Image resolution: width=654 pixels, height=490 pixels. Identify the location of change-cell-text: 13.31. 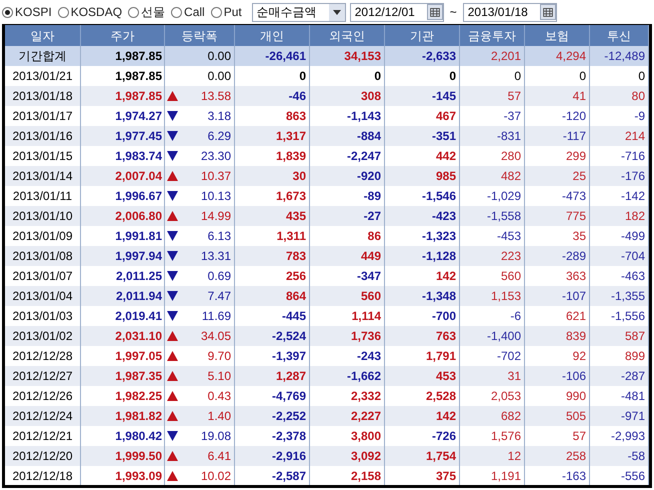
(215, 256).